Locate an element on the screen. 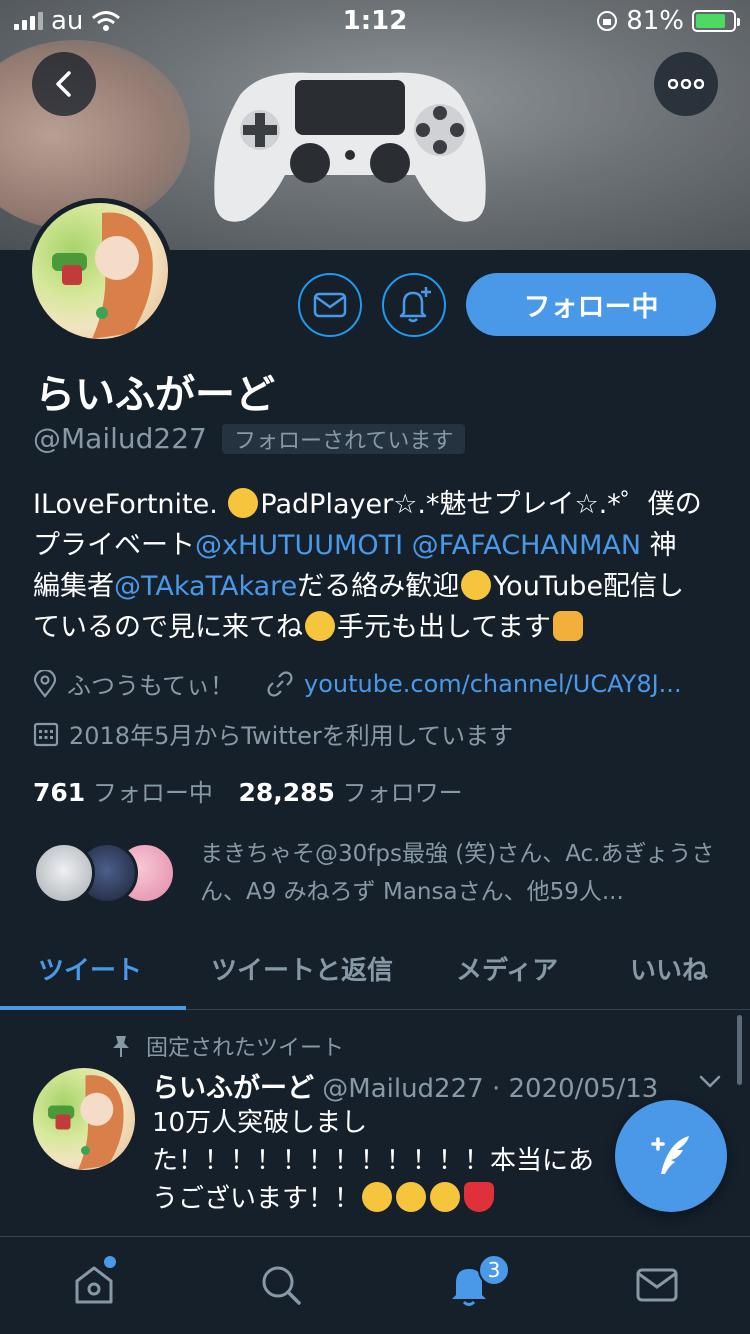 This screenshot has width=750, height=1334. joined-row: 2018年5月からTwitterを利用しています is located at coordinates (273, 733).